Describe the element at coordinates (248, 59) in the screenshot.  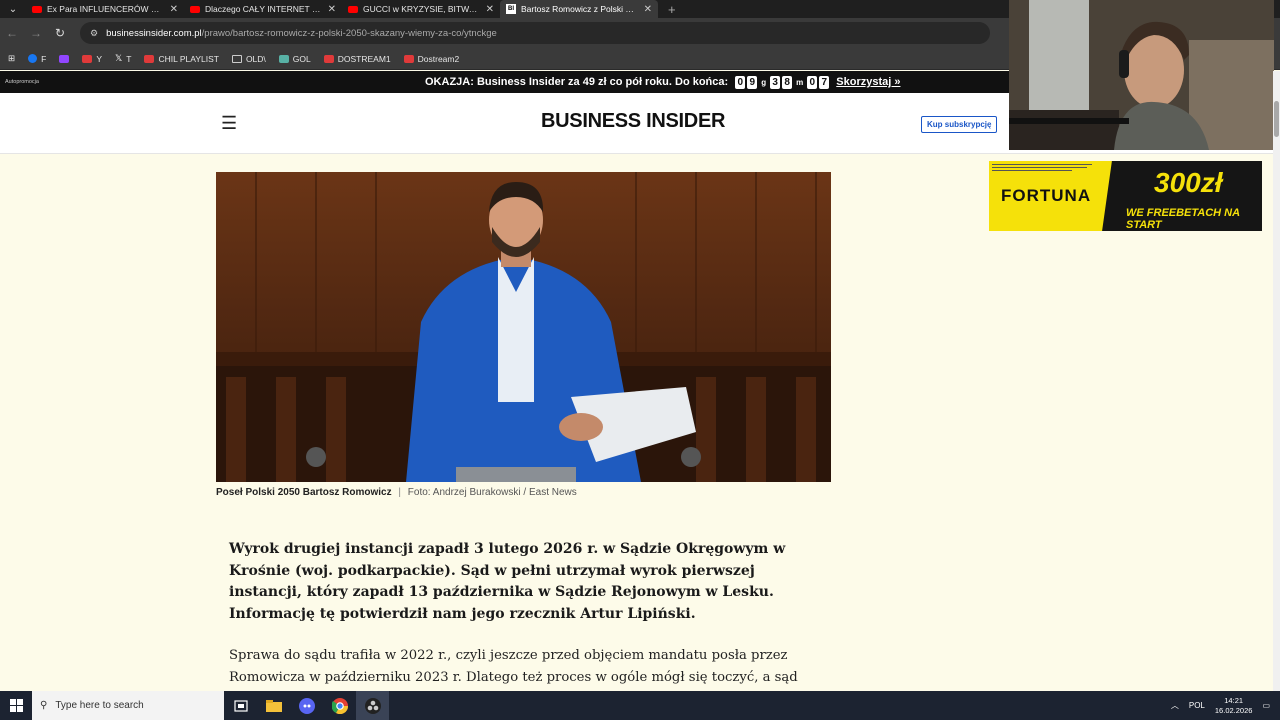
I see `bookmark-old-folder: OLD\` at that location.